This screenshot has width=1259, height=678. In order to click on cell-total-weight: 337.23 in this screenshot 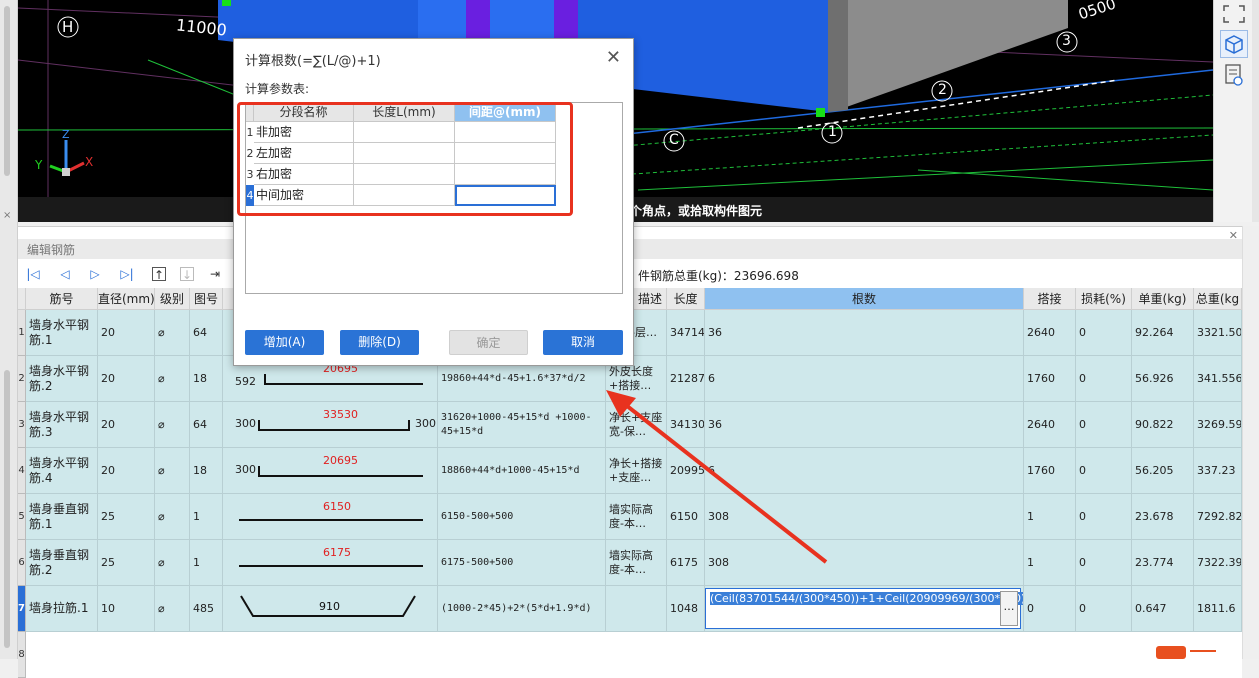, I will do `click(1218, 471)`.